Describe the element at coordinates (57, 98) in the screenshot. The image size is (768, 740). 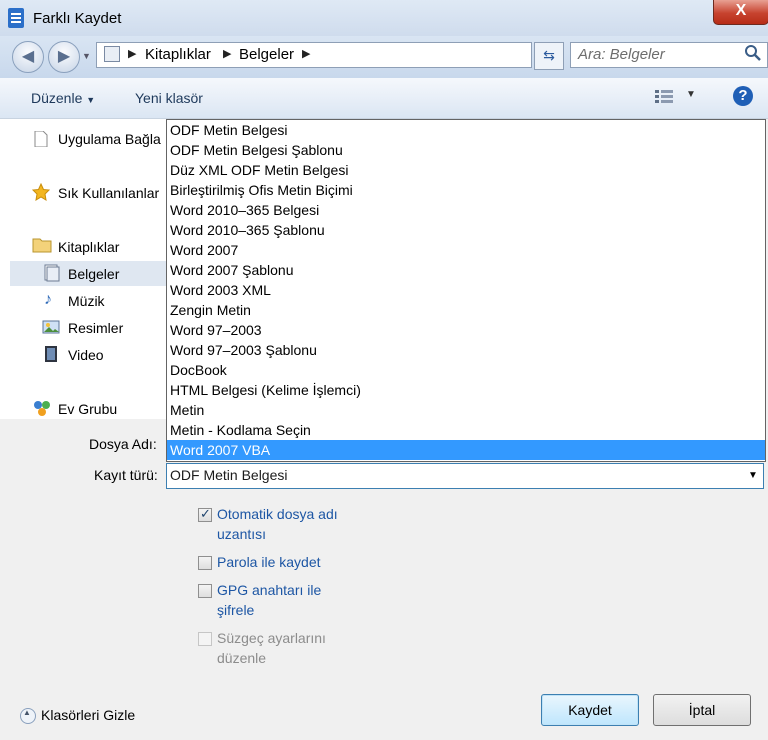
I see `organize-label: Düzenle` at that location.